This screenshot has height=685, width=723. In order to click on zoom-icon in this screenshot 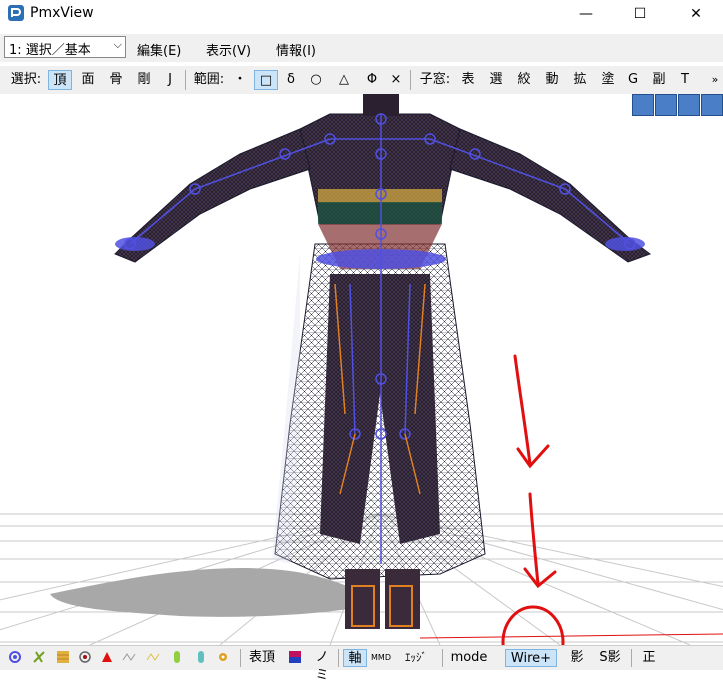, I will do `click(689, 105)`.